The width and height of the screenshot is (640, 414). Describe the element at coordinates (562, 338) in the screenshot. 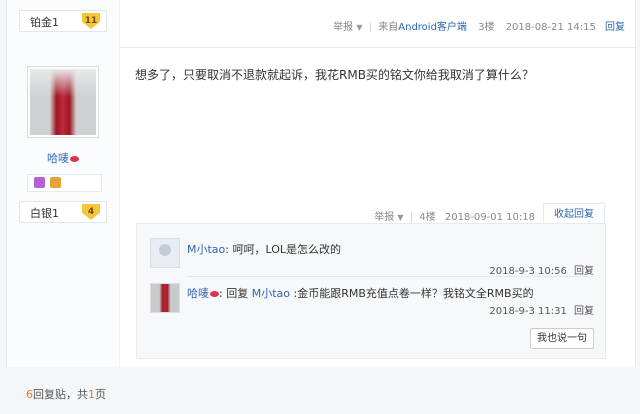

I see `say-something-button: 我也说一句` at that location.